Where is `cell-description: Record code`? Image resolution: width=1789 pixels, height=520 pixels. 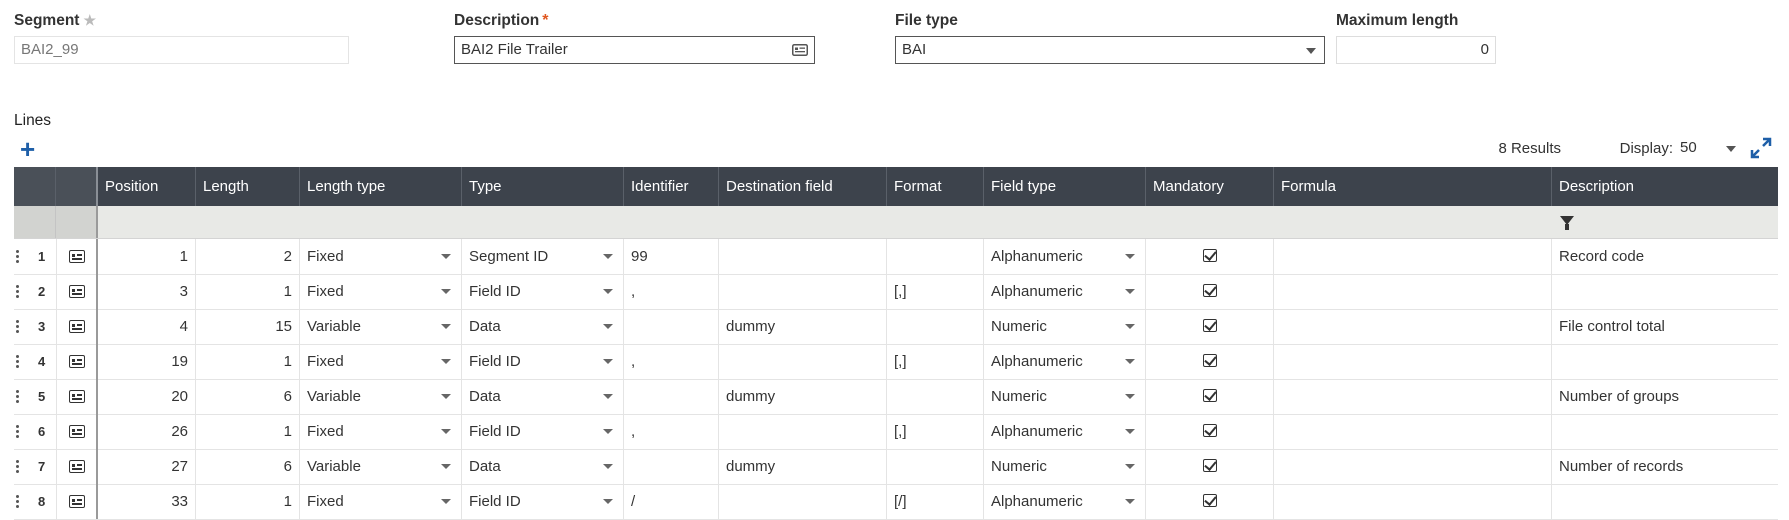
cell-description: Record code is located at coordinates (1665, 256).